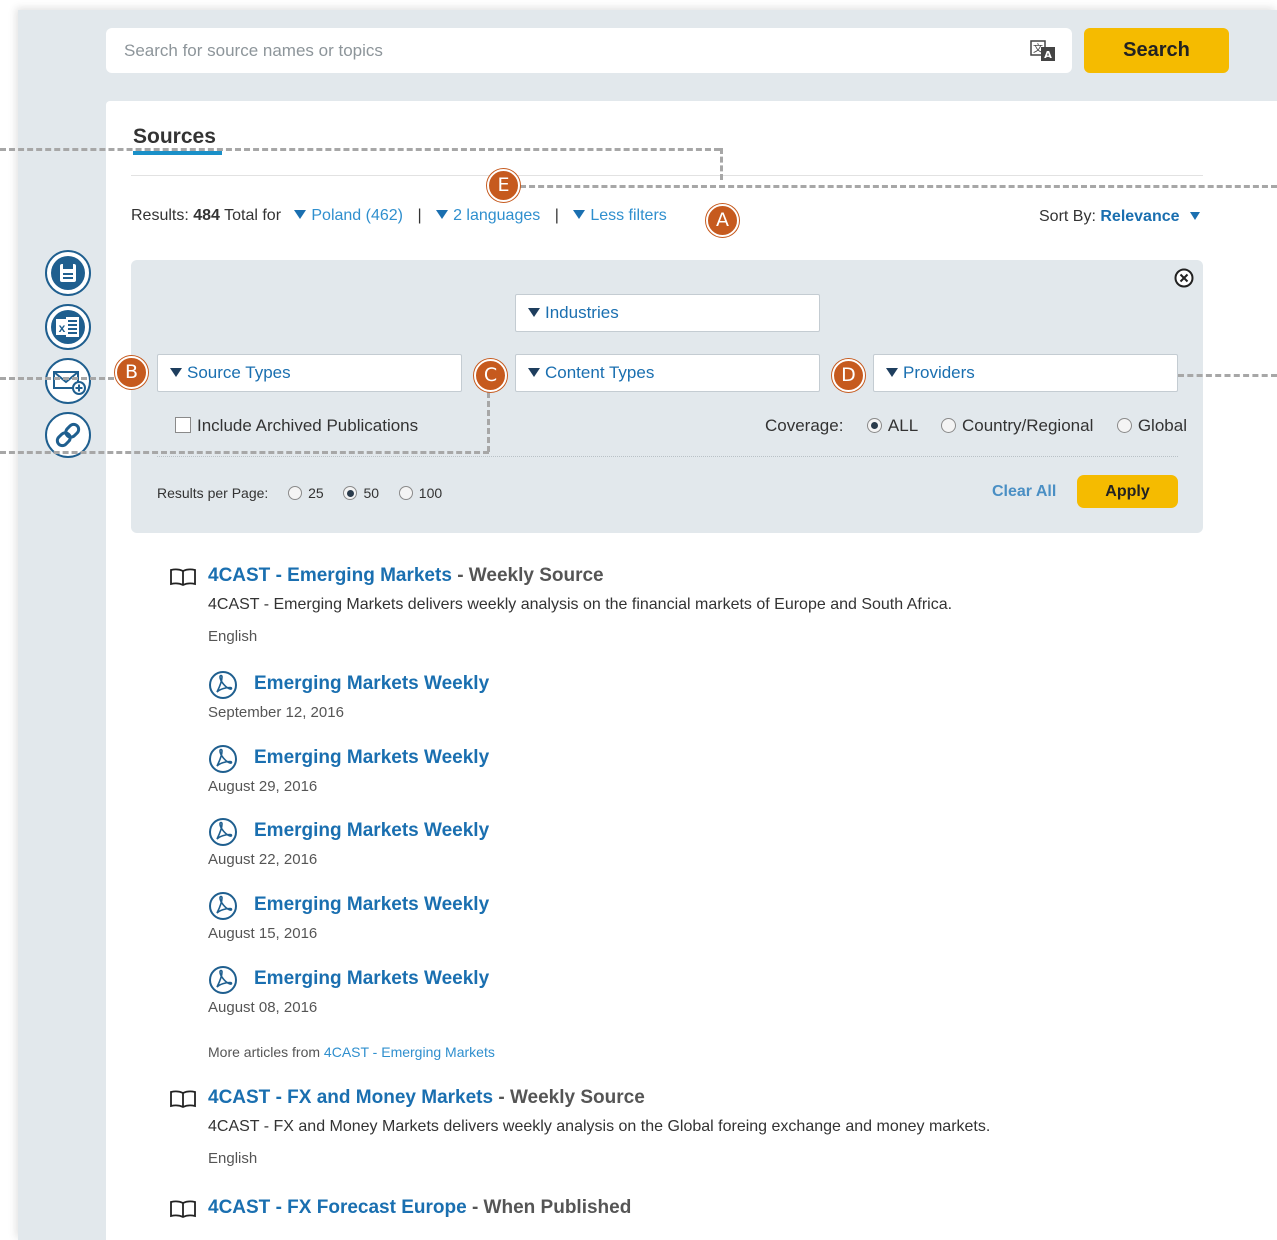  What do you see at coordinates (174, 137) in the screenshot?
I see `sources-tab: Sources` at bounding box center [174, 137].